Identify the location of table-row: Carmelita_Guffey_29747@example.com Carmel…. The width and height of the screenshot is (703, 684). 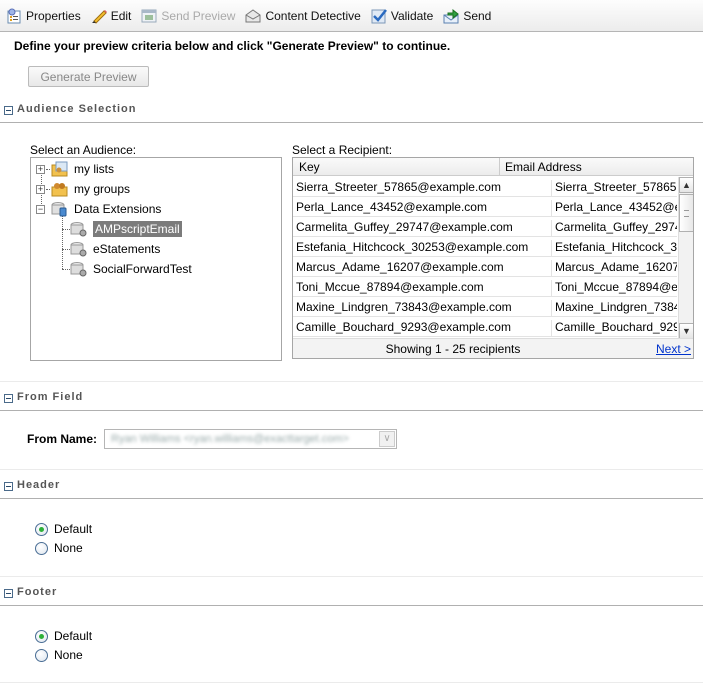
(485, 227).